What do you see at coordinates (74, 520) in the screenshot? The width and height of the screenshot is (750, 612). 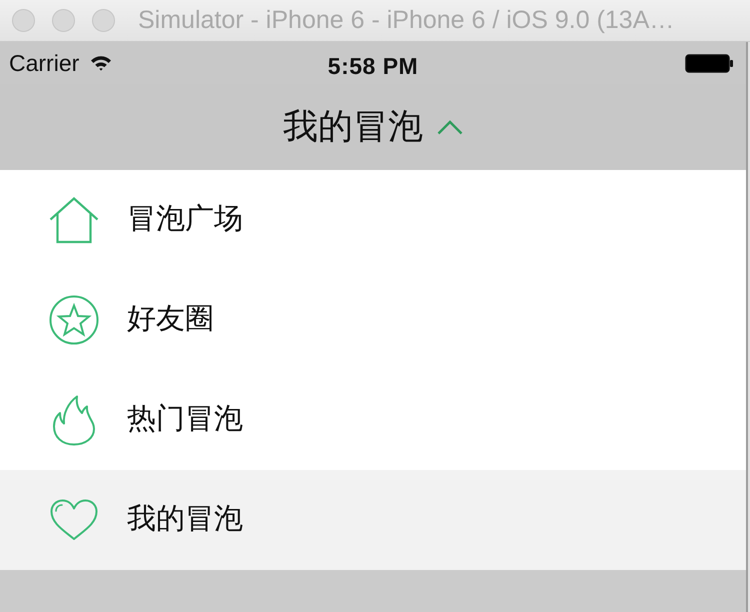 I see `heart-icon` at bounding box center [74, 520].